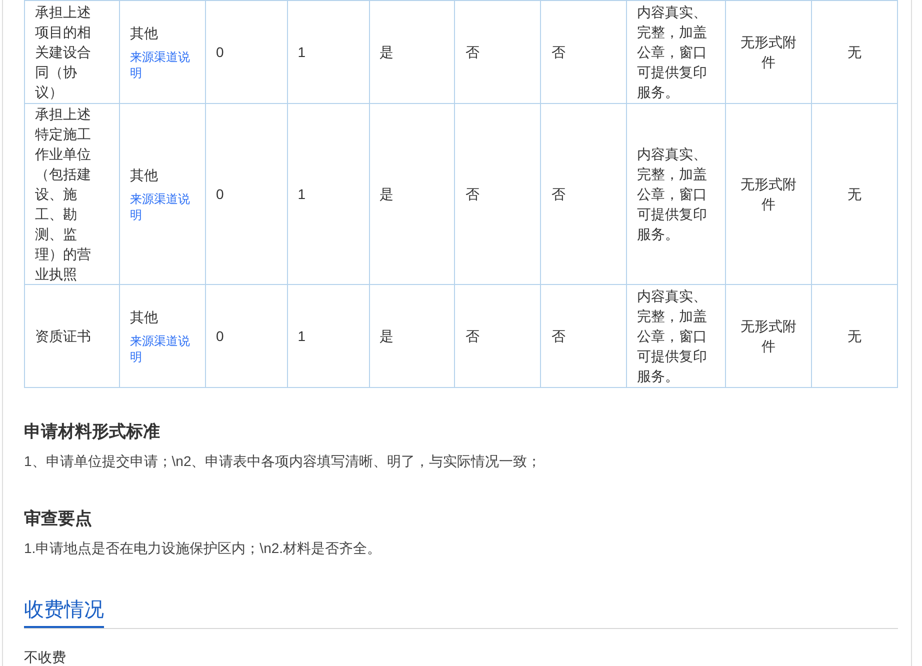 The image size is (922, 666). Describe the element at coordinates (203, 548) in the screenshot. I see `section-text: 1.申请地点是否在电力设施保护区内；\n2.材料是否齐全。` at that location.